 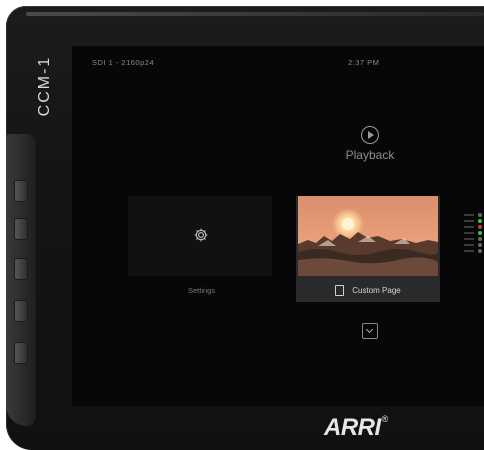 I want to click on device-model-text: CCM-1, so click(x=44, y=86).